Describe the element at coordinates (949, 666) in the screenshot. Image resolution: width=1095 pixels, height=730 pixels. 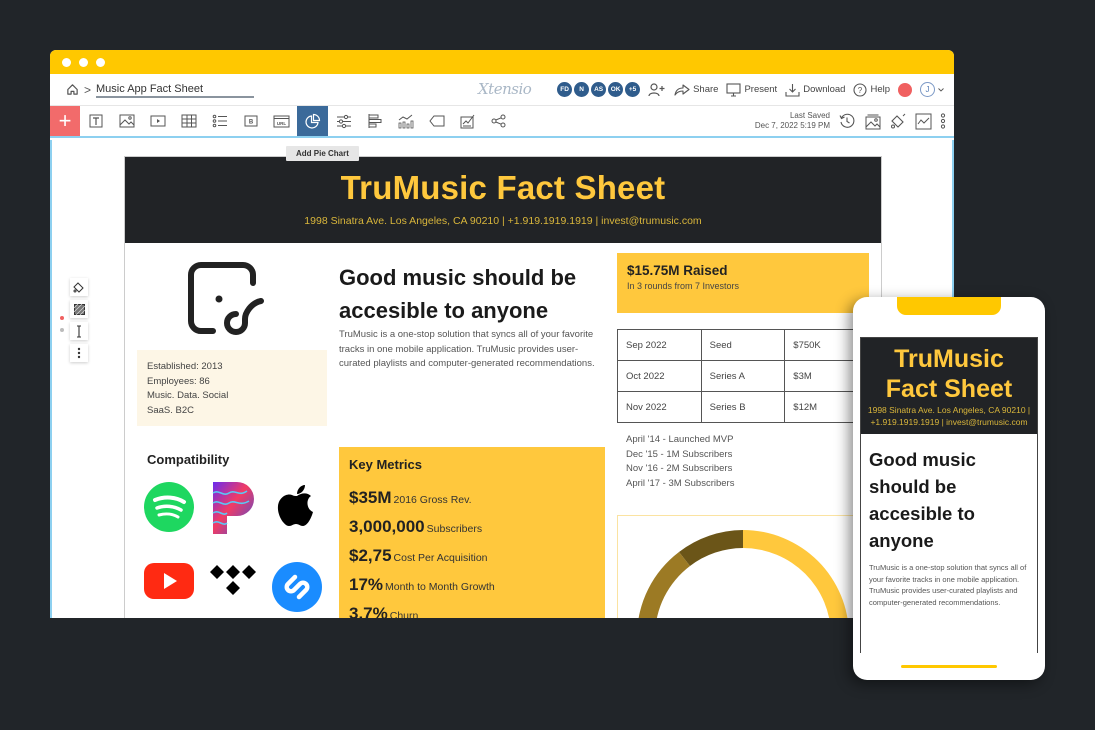
I see `phone-home-indicator` at that location.